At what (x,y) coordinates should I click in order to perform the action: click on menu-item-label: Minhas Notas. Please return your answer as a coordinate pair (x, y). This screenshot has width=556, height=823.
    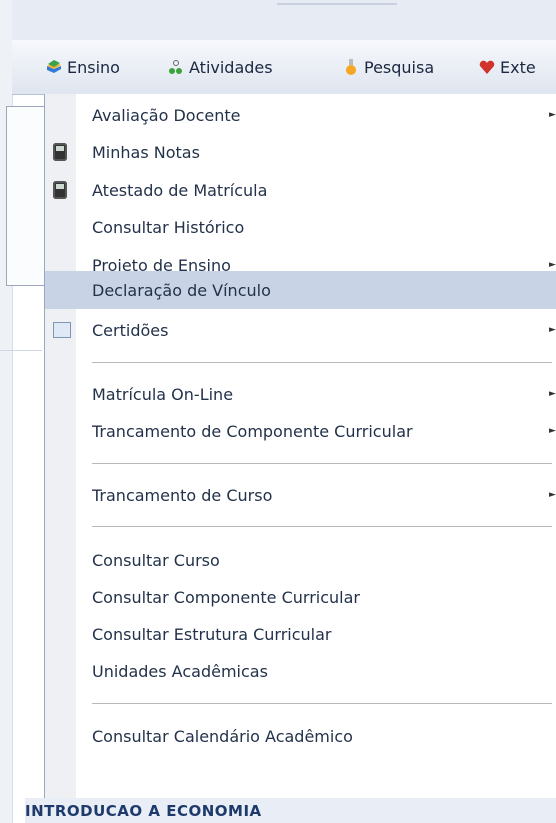
    Looking at the image, I should click on (146, 152).